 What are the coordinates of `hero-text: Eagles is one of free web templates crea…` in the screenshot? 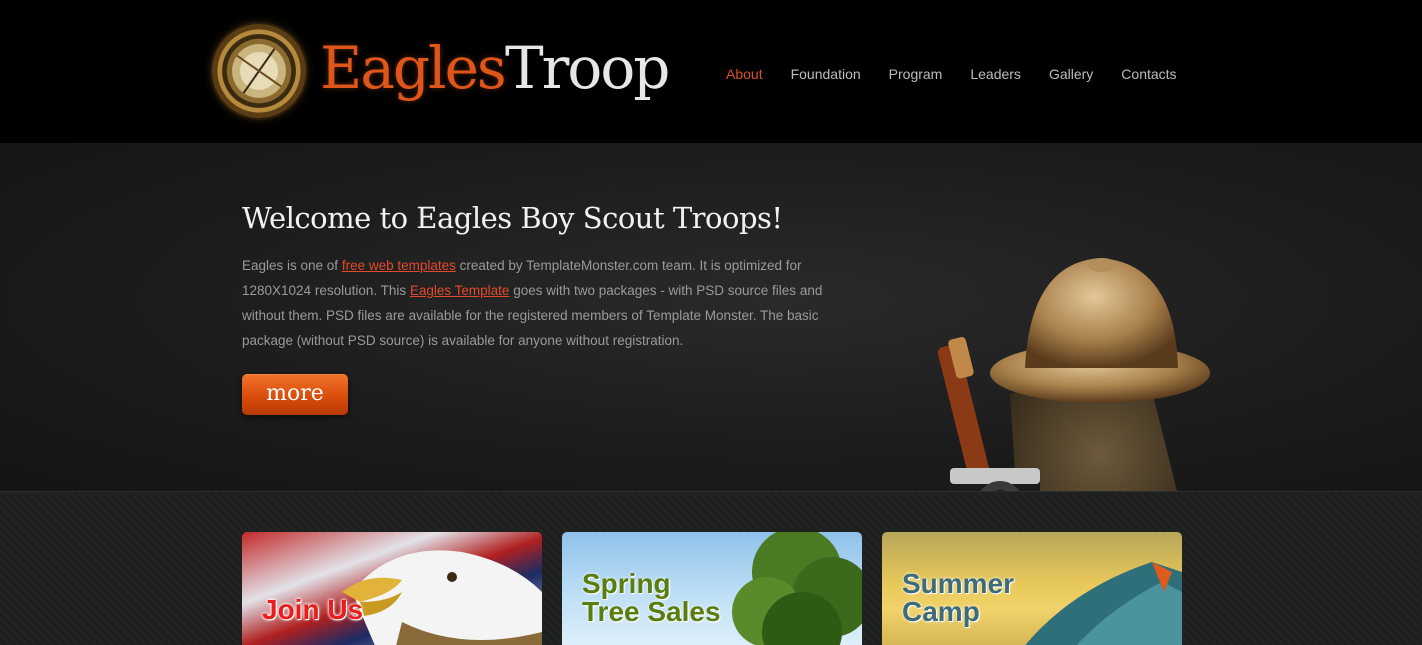 It's located at (542, 303).